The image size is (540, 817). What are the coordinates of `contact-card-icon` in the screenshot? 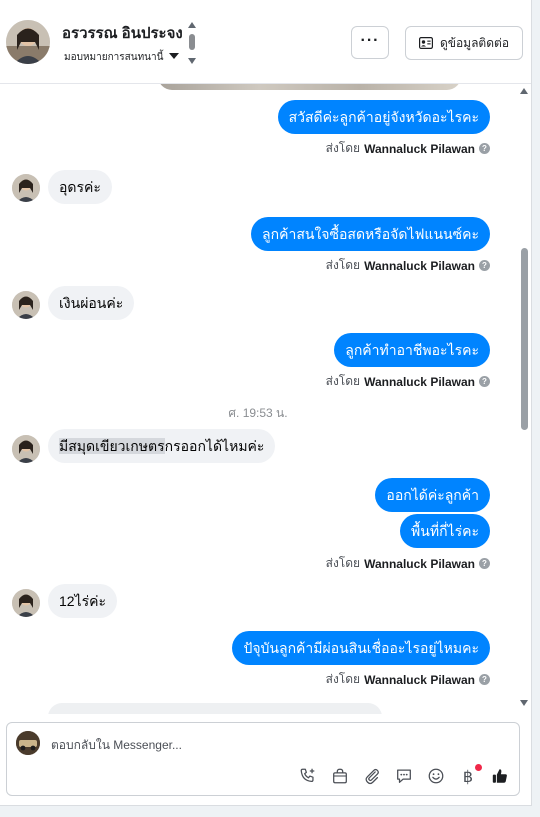 It's located at (425, 43).